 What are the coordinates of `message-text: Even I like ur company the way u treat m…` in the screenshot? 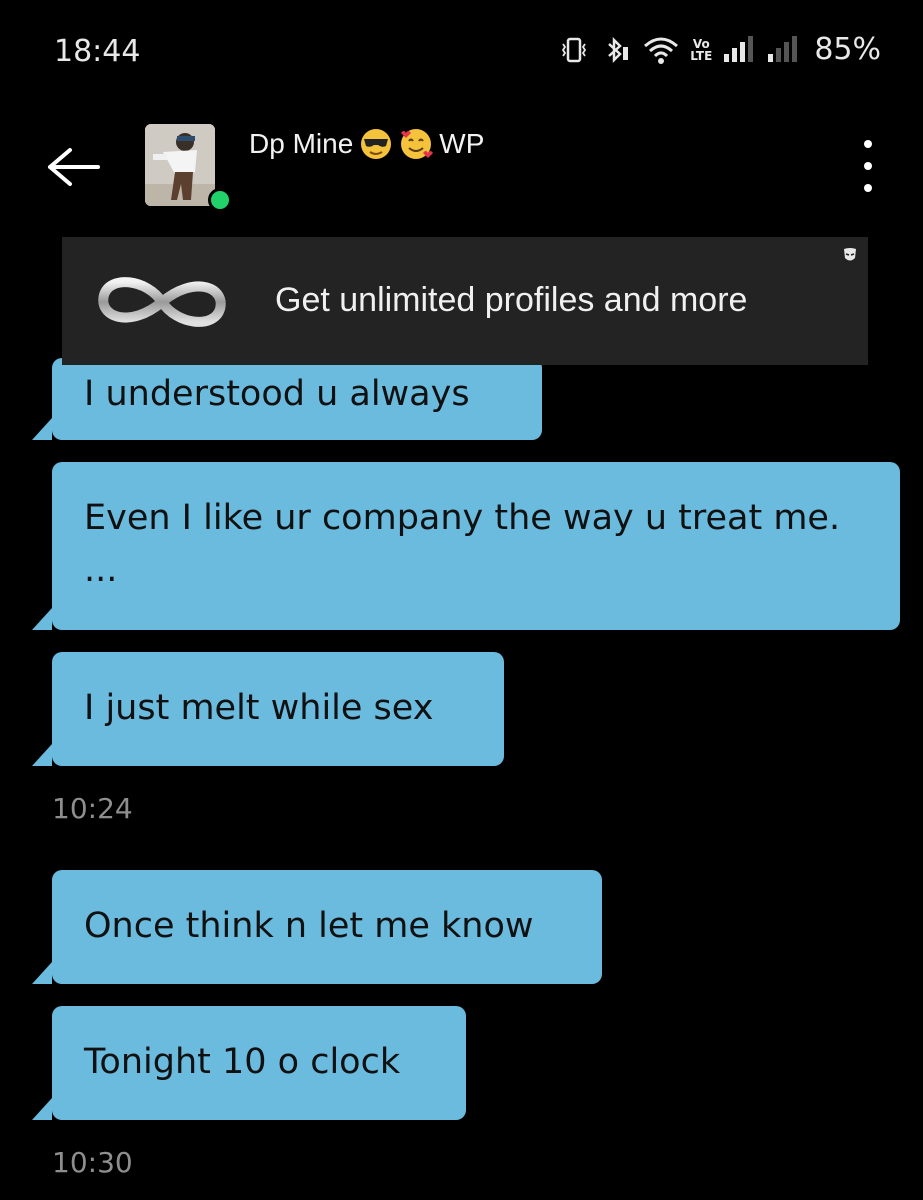 It's located at (462, 544).